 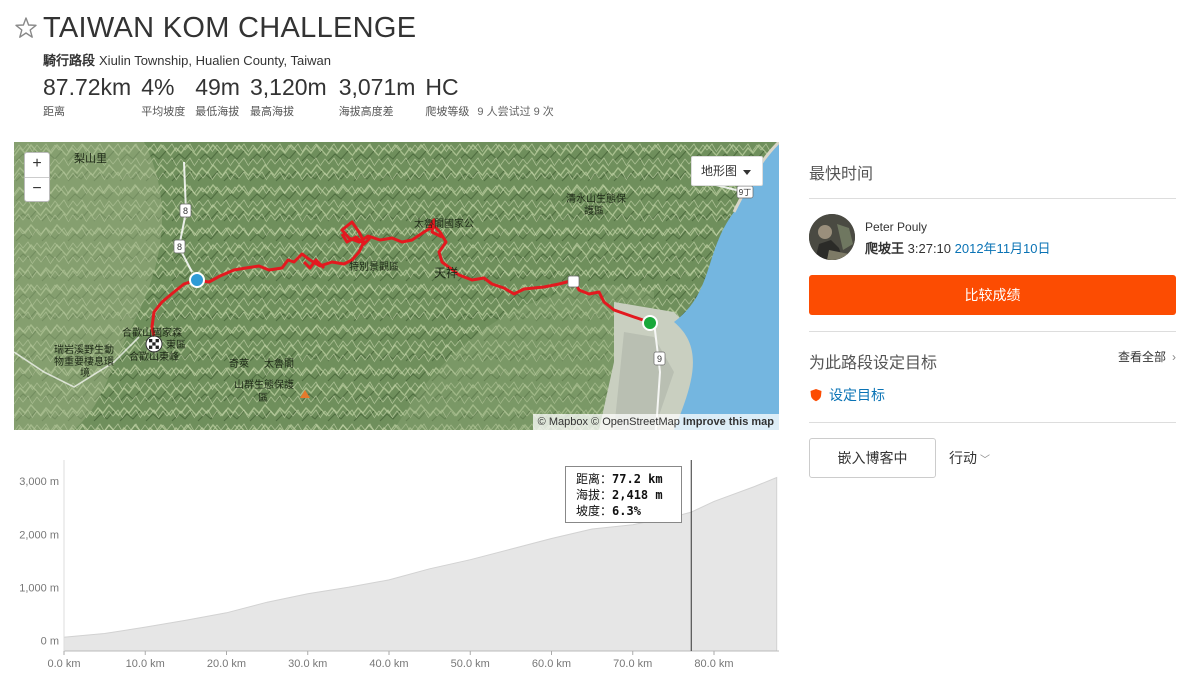 What do you see at coordinates (215, 60) in the screenshot?
I see `segment-location: Xiulin Township, Hualien County, Taiwan` at bounding box center [215, 60].